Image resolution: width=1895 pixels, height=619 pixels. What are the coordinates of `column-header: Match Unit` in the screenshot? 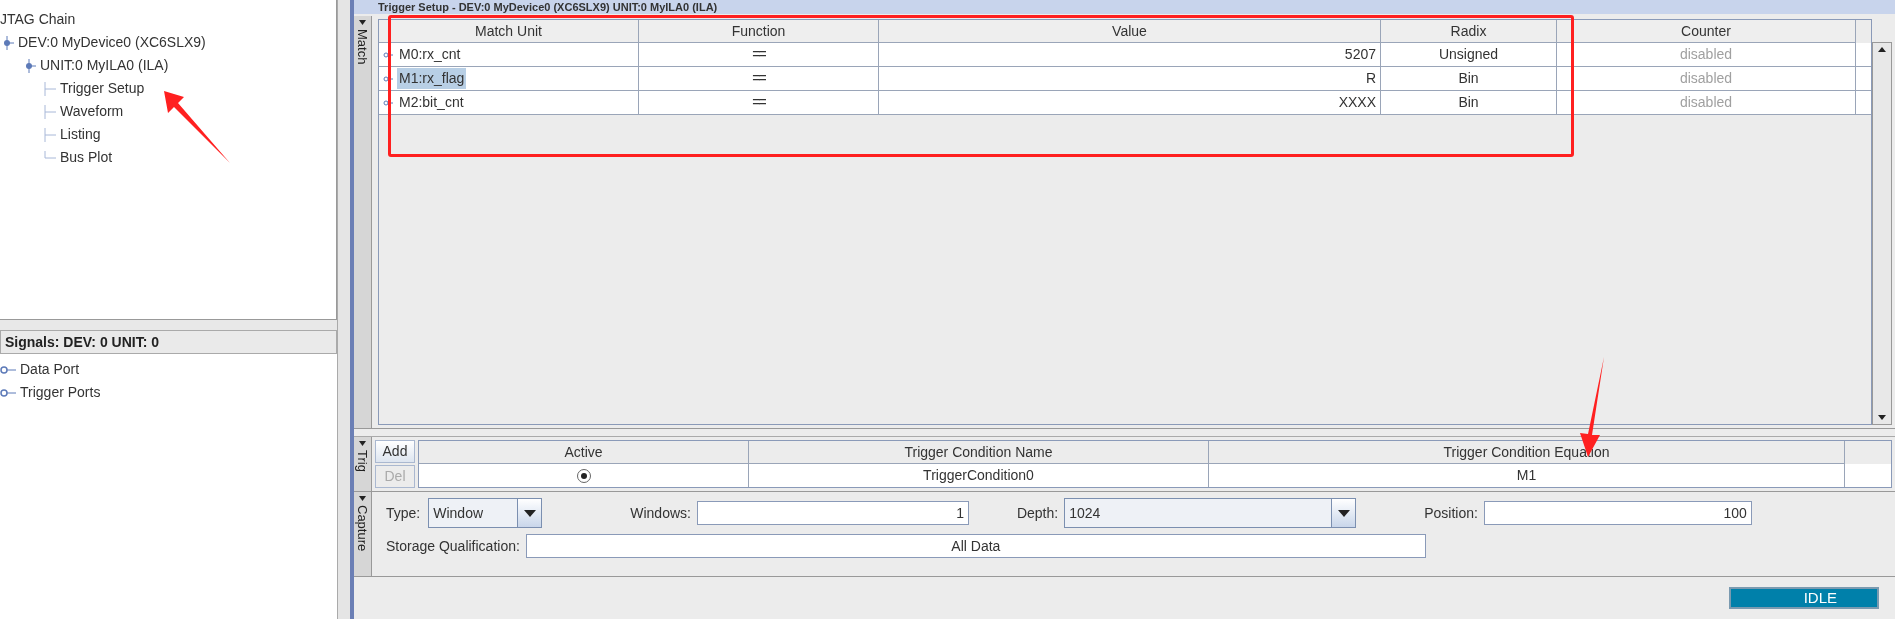 It's located at (509, 31).